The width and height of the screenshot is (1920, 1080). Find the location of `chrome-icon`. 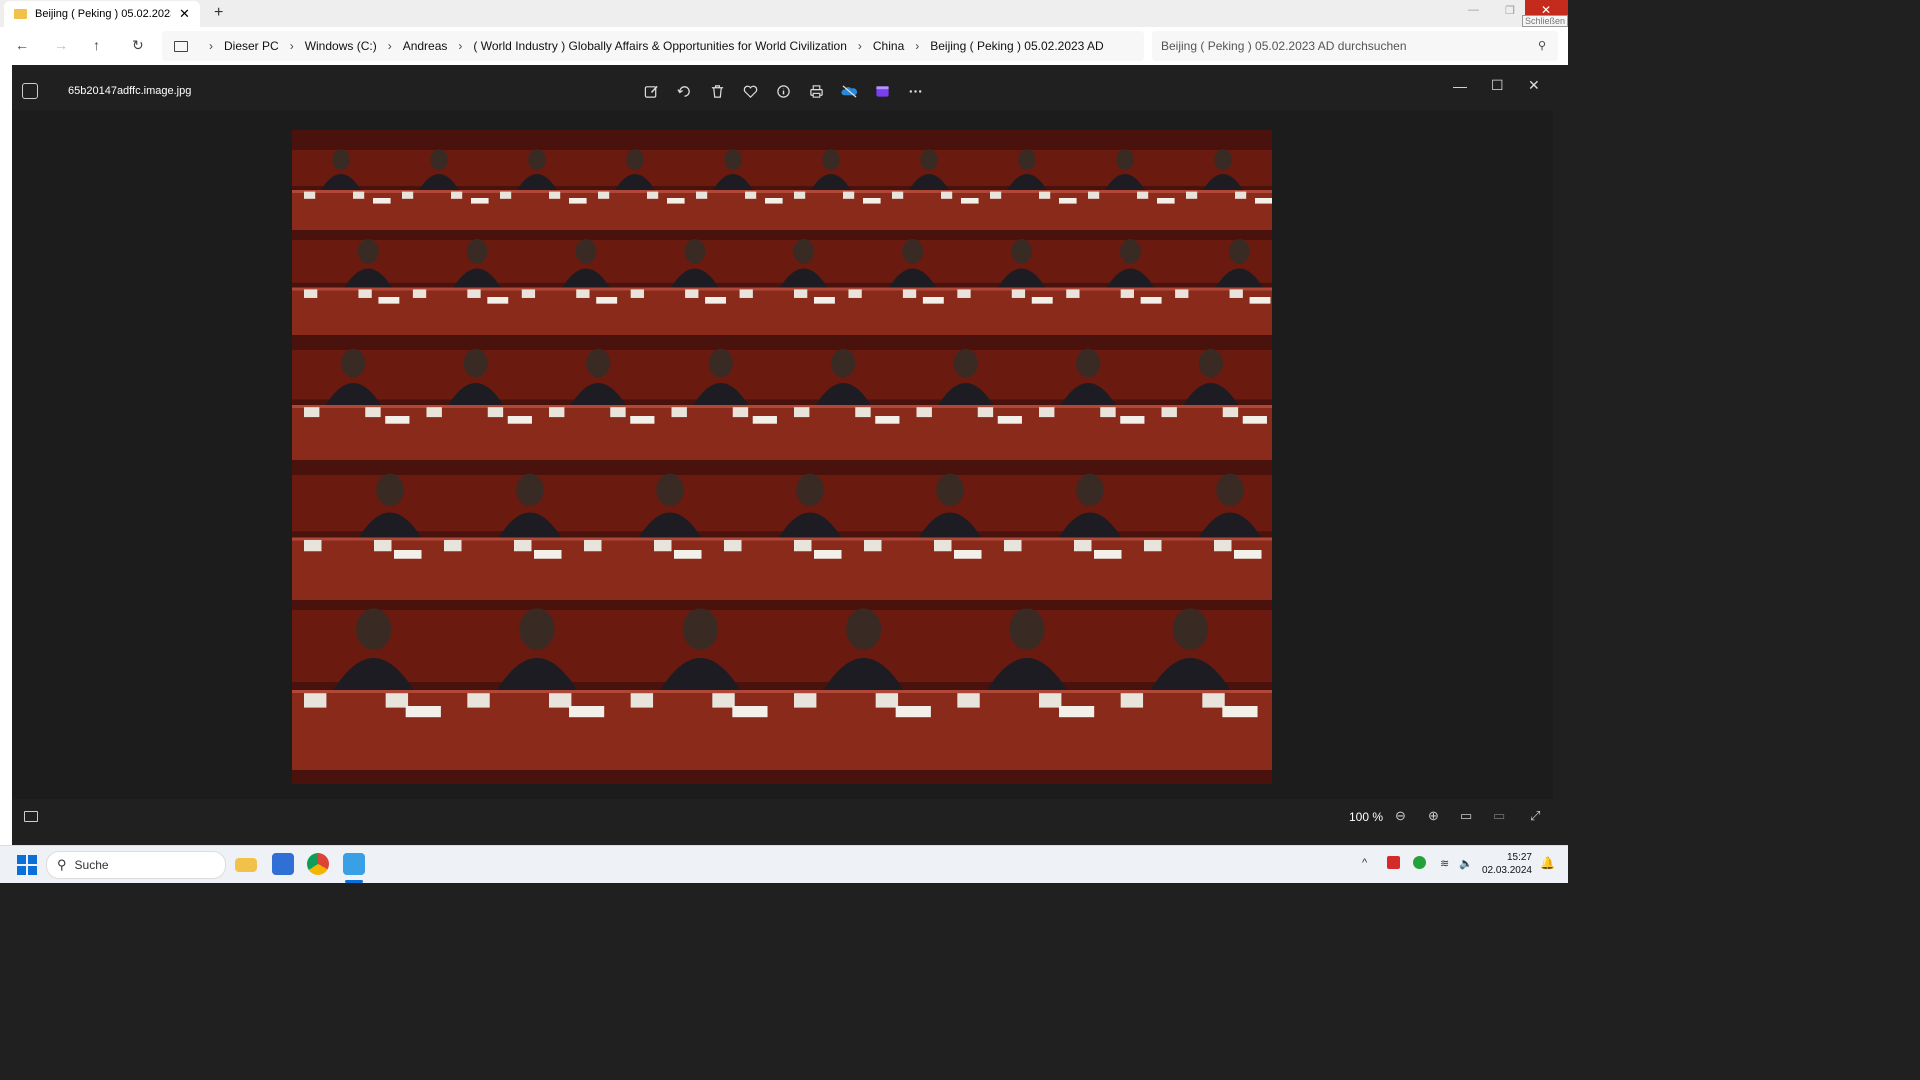

chrome-icon is located at coordinates (318, 864).